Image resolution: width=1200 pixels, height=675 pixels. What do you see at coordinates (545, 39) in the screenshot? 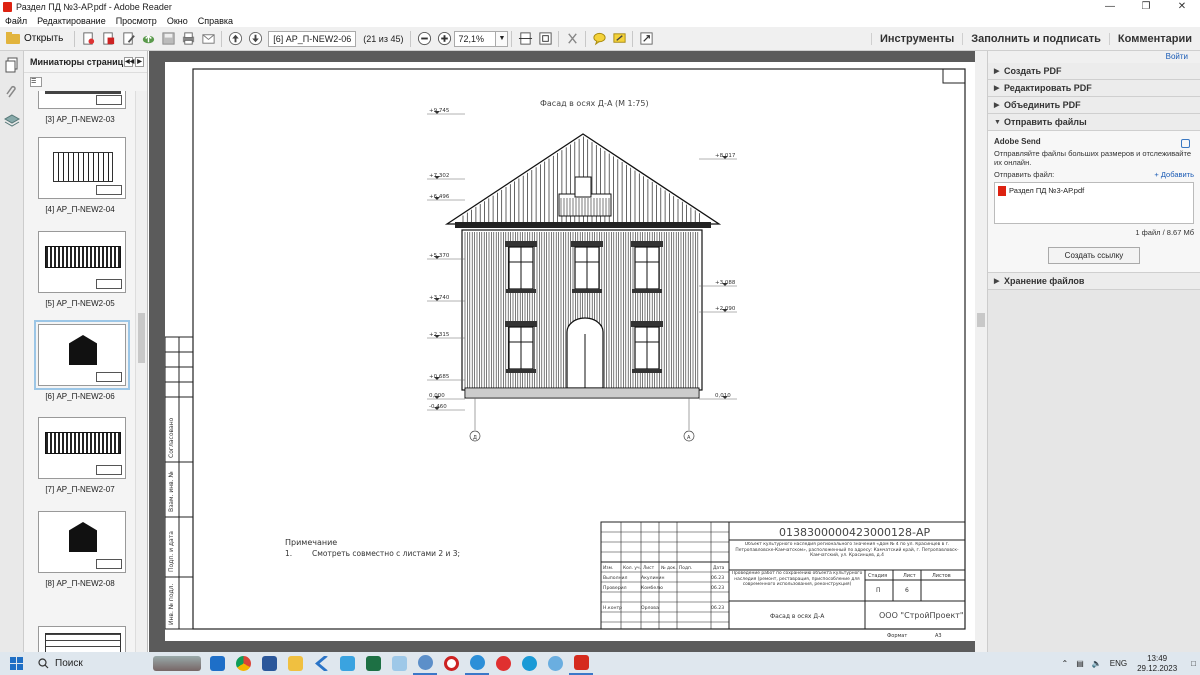
I see `fit-page-icon` at bounding box center [545, 39].